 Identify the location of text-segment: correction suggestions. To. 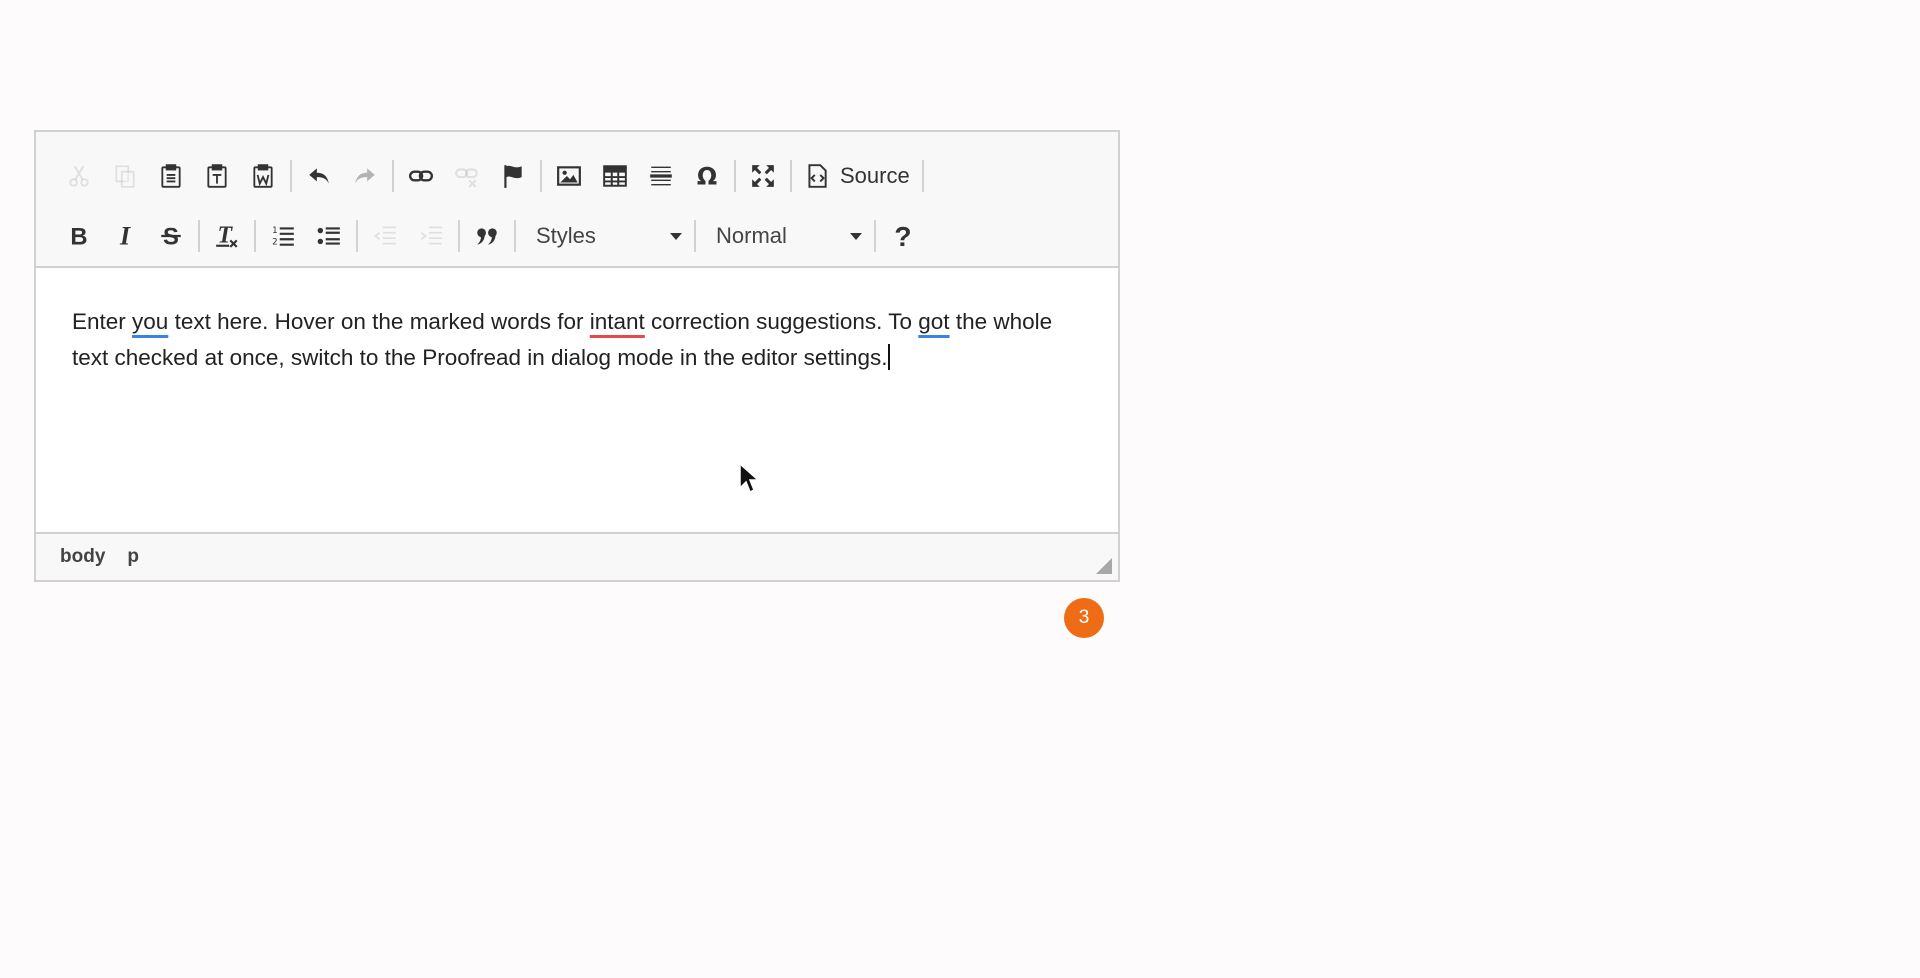
(781, 321).